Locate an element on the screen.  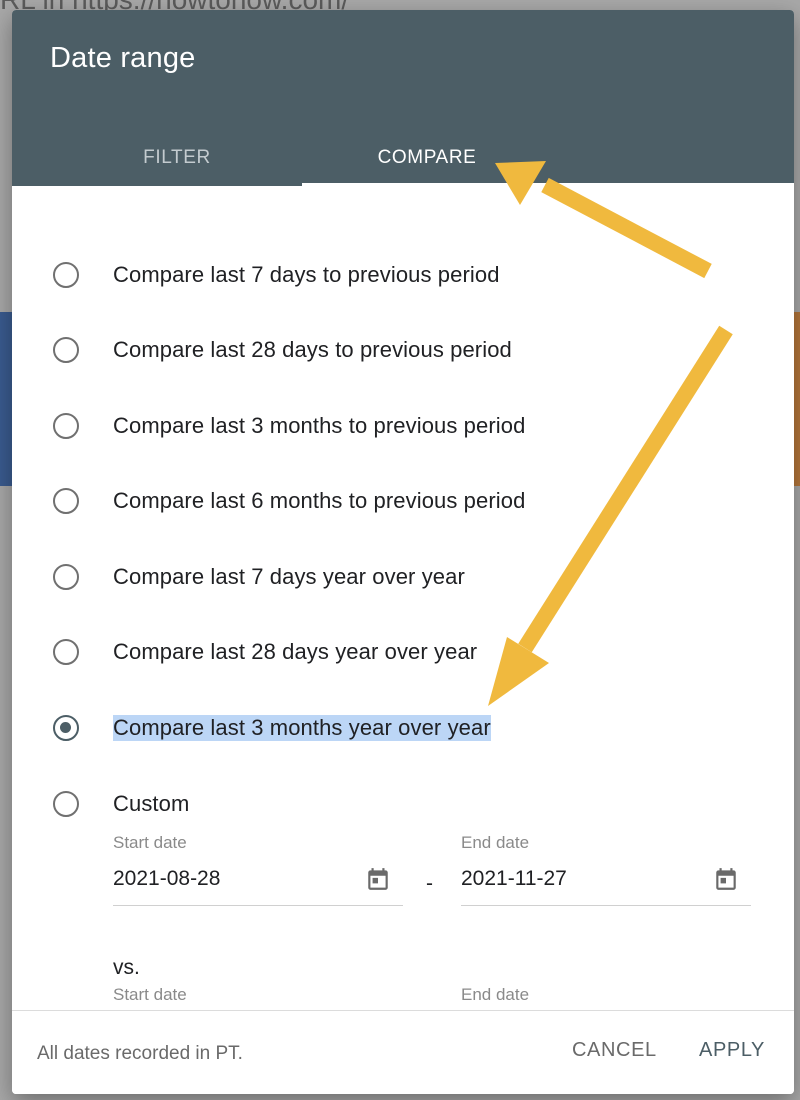
start-date-label: Start date is located at coordinates (150, 842).